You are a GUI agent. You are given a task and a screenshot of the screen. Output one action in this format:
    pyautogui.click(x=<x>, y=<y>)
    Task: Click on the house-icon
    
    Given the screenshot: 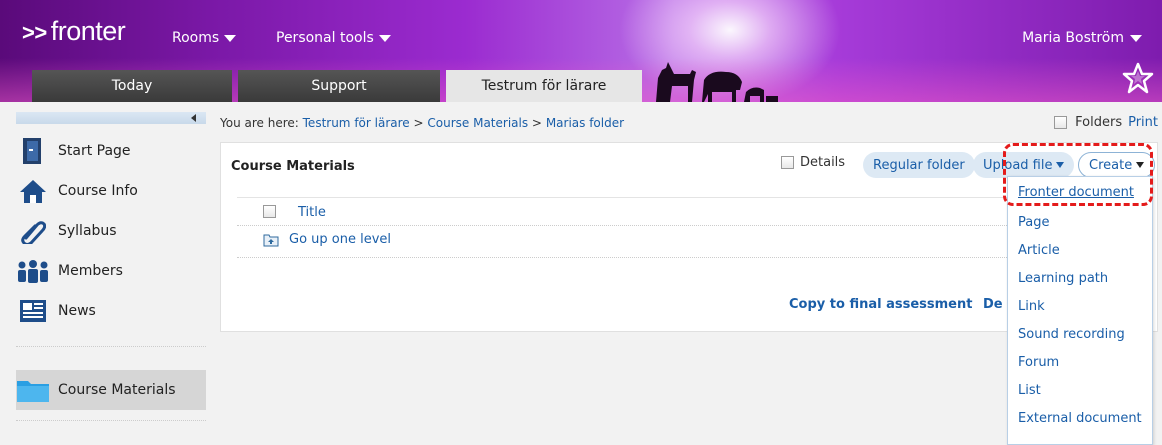 What is the action you would take?
    pyautogui.click(x=33, y=191)
    